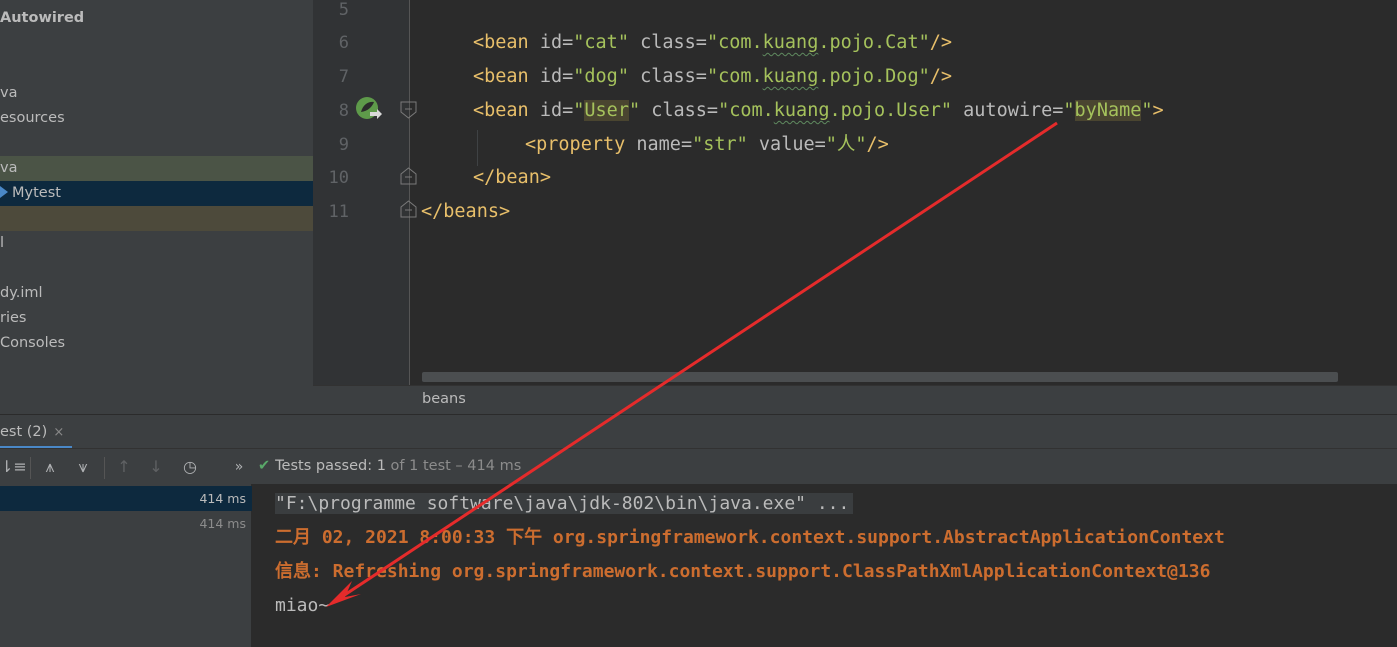 The width and height of the screenshot is (1397, 647). What do you see at coordinates (1108, 110) in the screenshot?
I see `xml-value-highlighted: byName` at bounding box center [1108, 110].